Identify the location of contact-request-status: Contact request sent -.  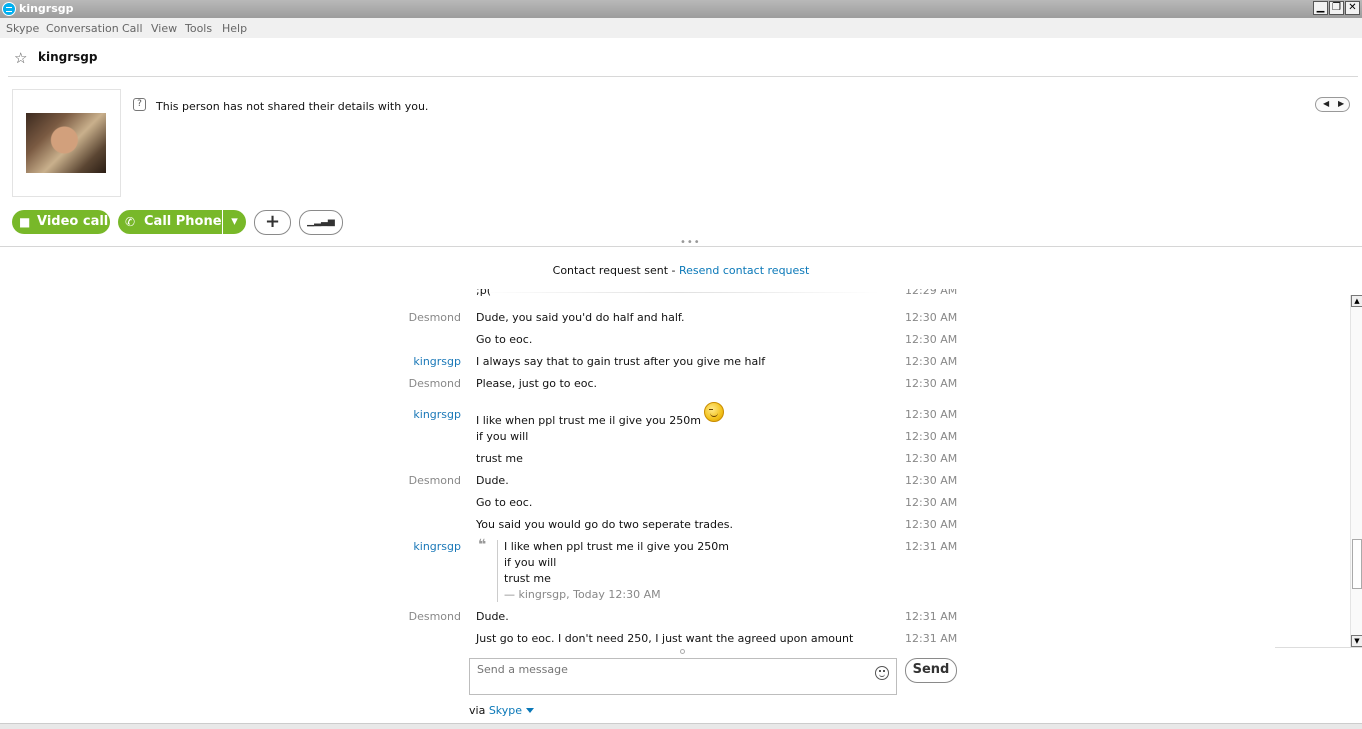
(615, 270).